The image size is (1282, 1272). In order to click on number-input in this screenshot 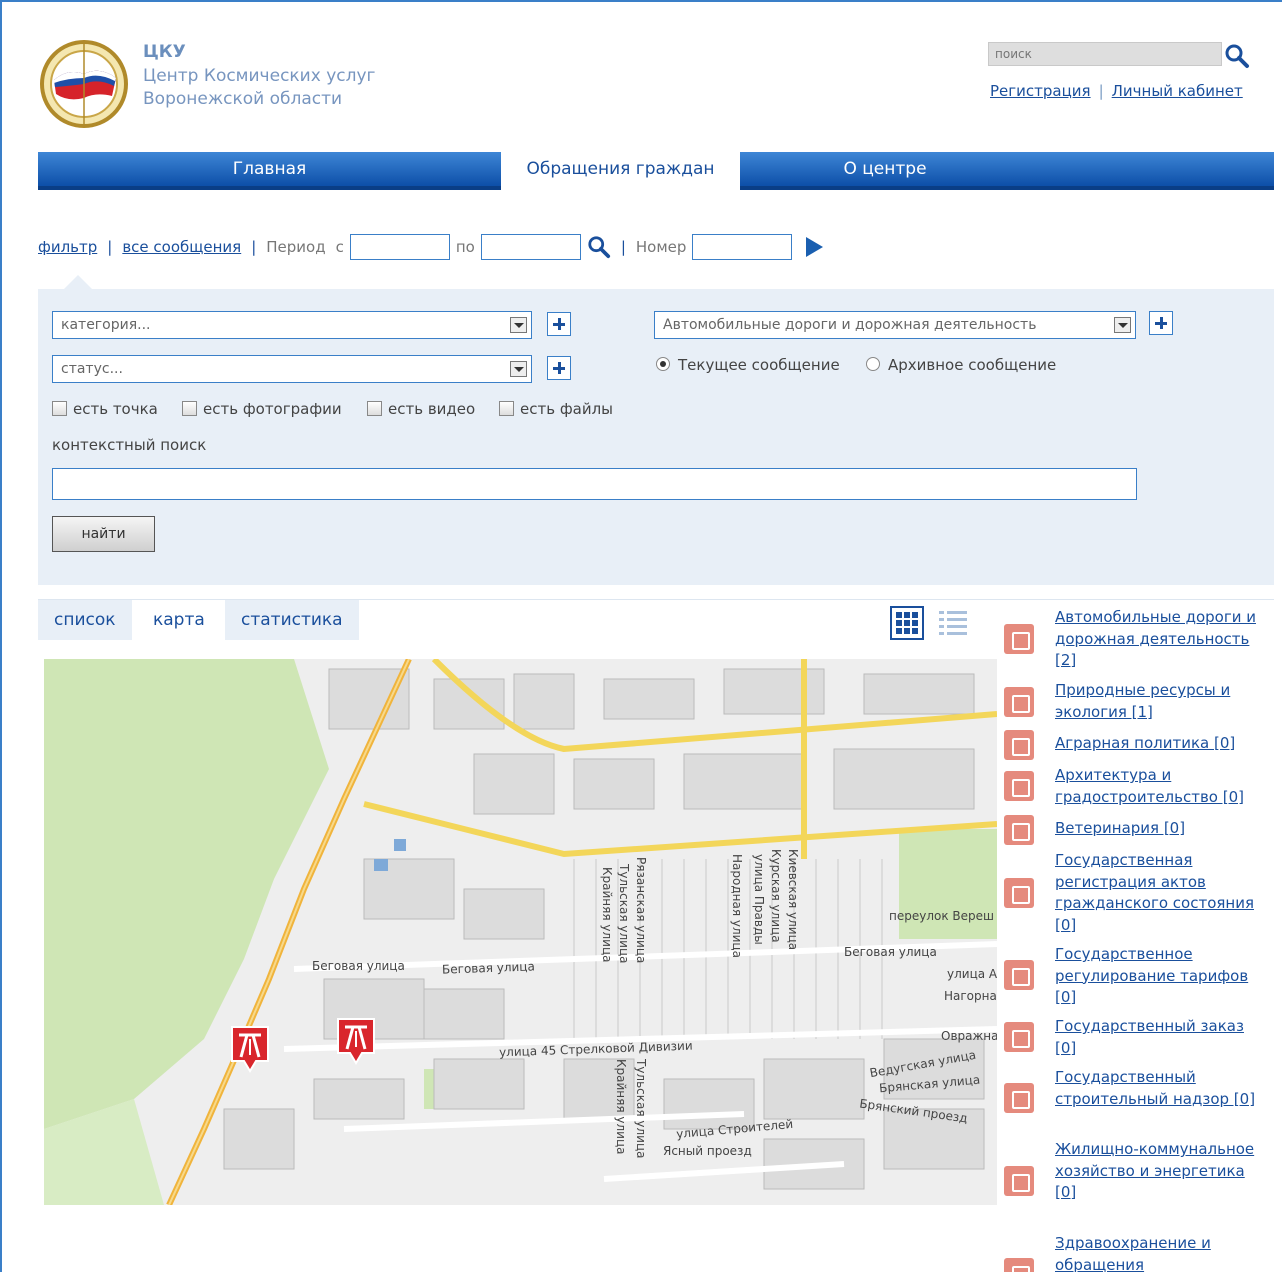, I will do `click(742, 247)`.